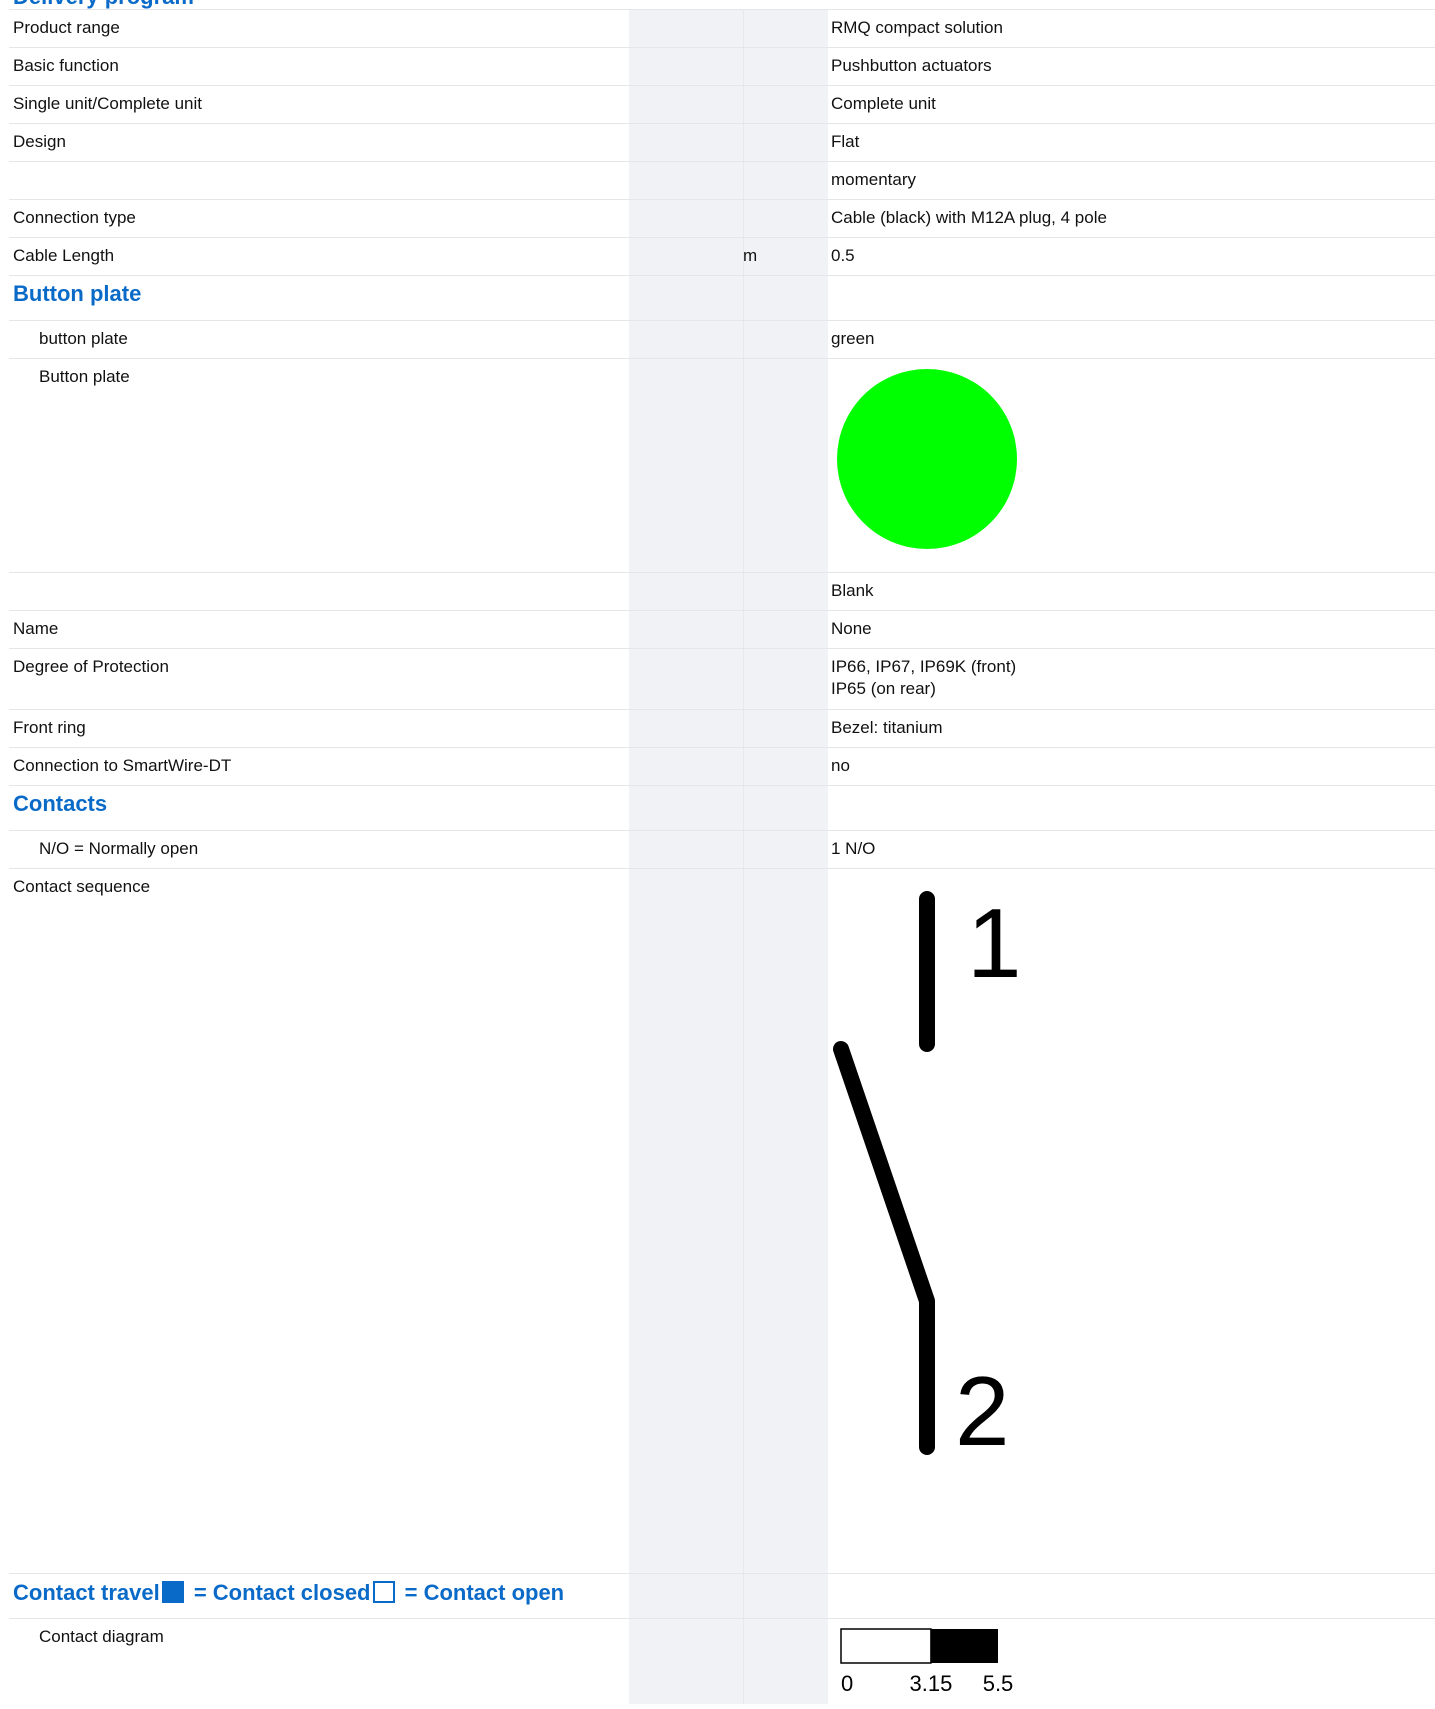 This screenshot has width=1435, height=1709. I want to click on table-row: Design Flat, so click(722, 142).